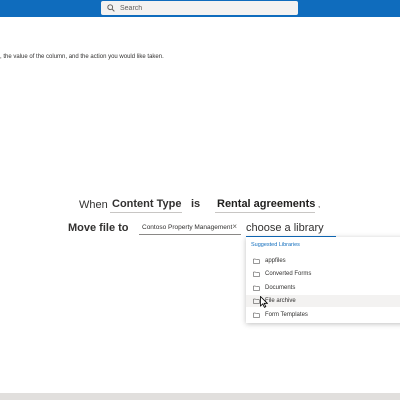 This screenshot has height=400, width=400. Describe the element at coordinates (319, 204) in the screenshot. I see `rule-comma: ,` at that location.